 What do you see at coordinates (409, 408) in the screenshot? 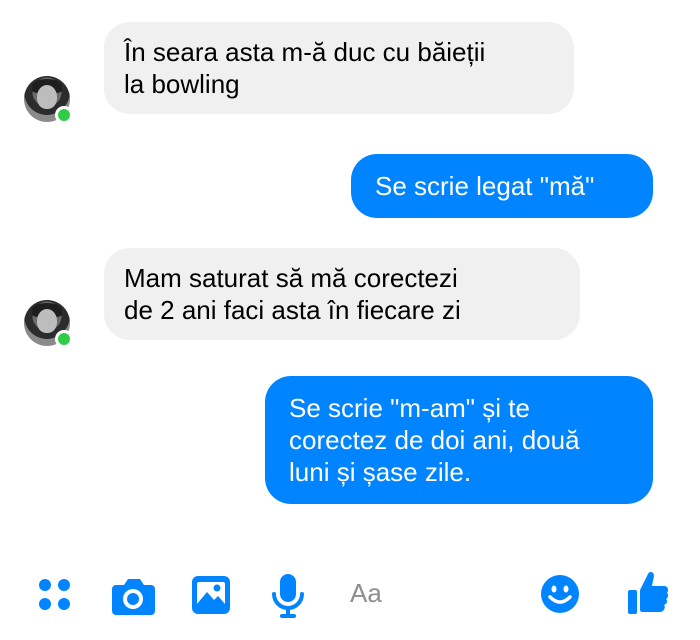
I see `message-line: Se scrie "m-am" și te` at bounding box center [409, 408].